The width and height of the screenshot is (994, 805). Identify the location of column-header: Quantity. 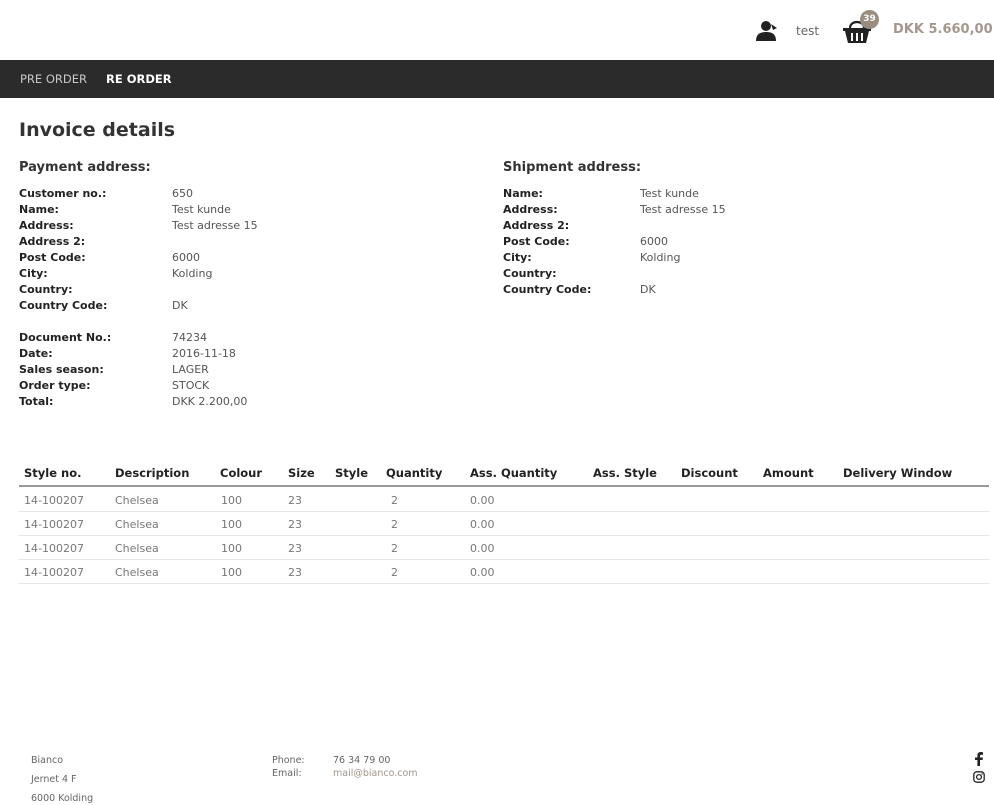
(414, 473).